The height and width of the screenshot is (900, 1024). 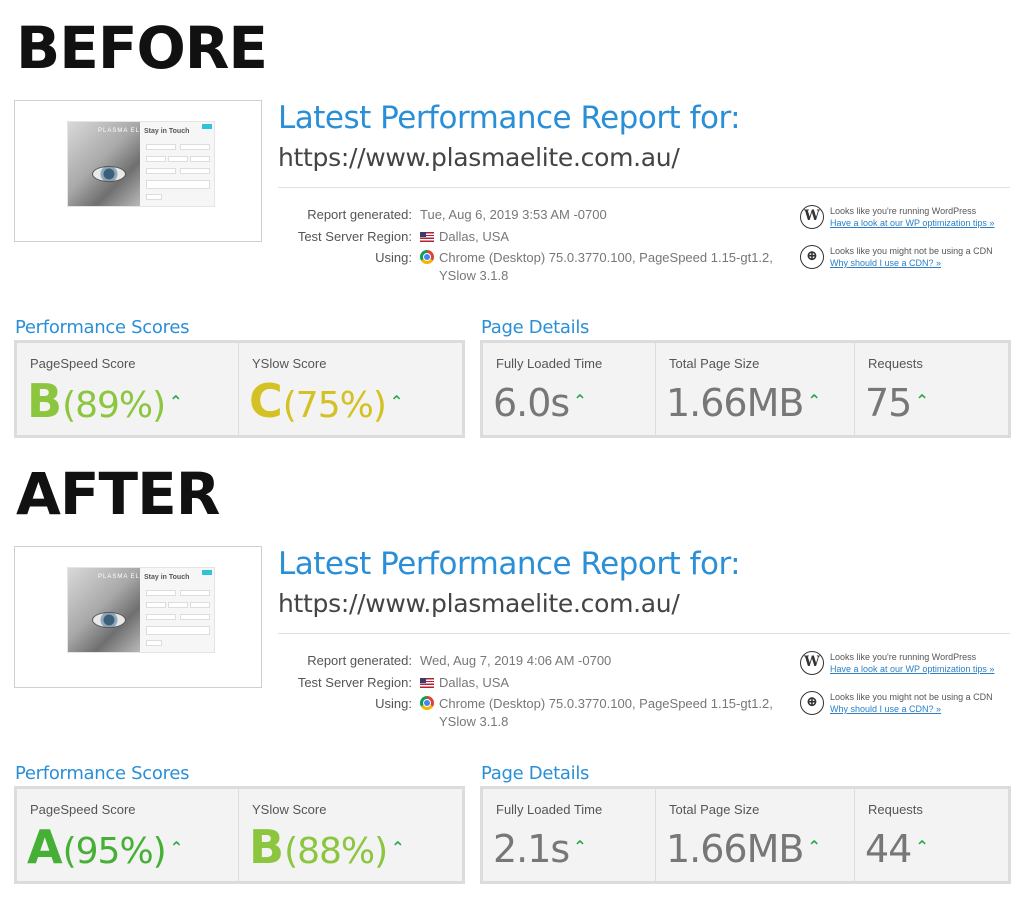 I want to click on pagespeed-score-cell: PageSpeed Score B(89%) ⌃, so click(x=128, y=389).